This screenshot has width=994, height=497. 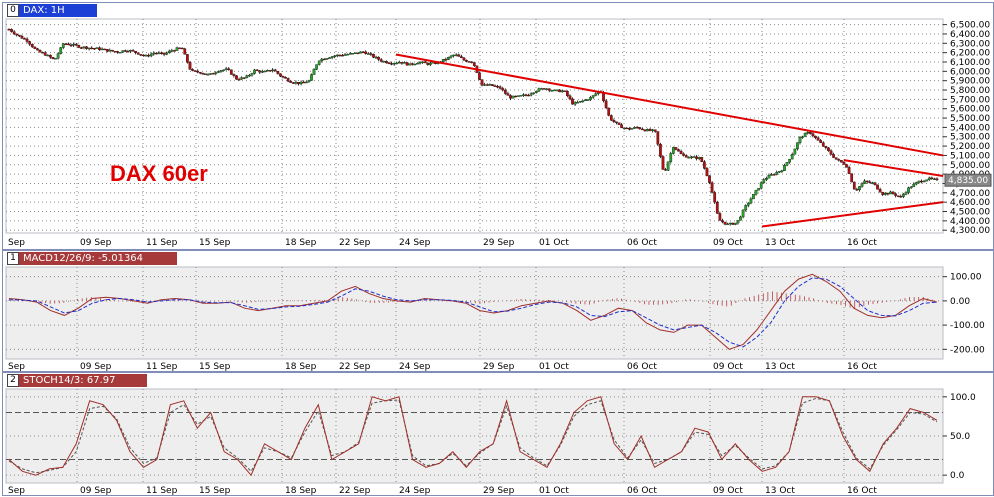 What do you see at coordinates (355, 490) in the screenshot?
I see `x-tick-label: 22 Sep` at bounding box center [355, 490].